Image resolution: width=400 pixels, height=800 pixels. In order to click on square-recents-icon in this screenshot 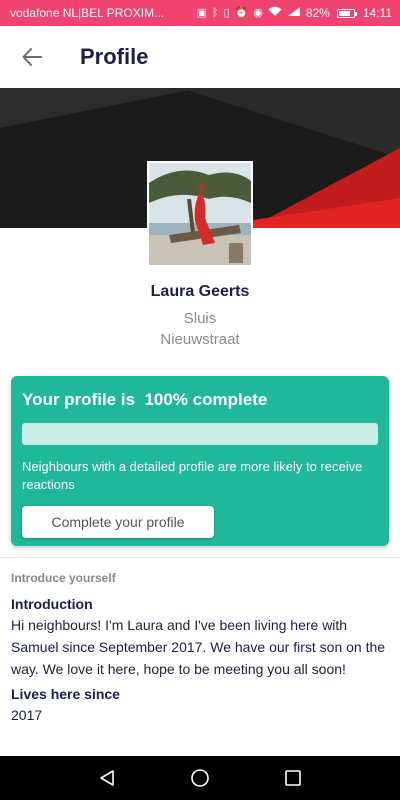, I will do `click(293, 778)`.